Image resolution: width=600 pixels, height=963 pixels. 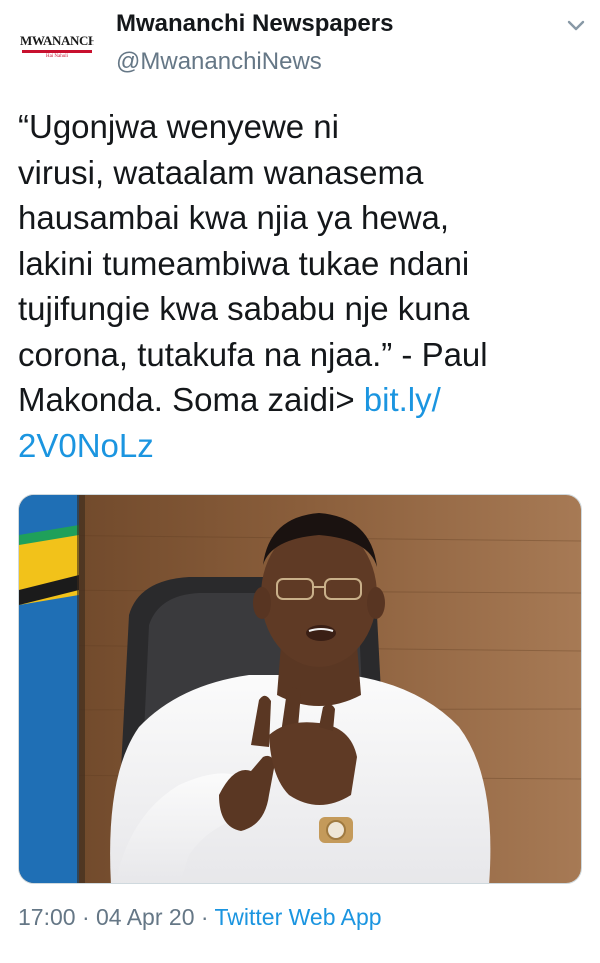 I want to click on user-handle: @MwananchiNews, so click(x=219, y=62).